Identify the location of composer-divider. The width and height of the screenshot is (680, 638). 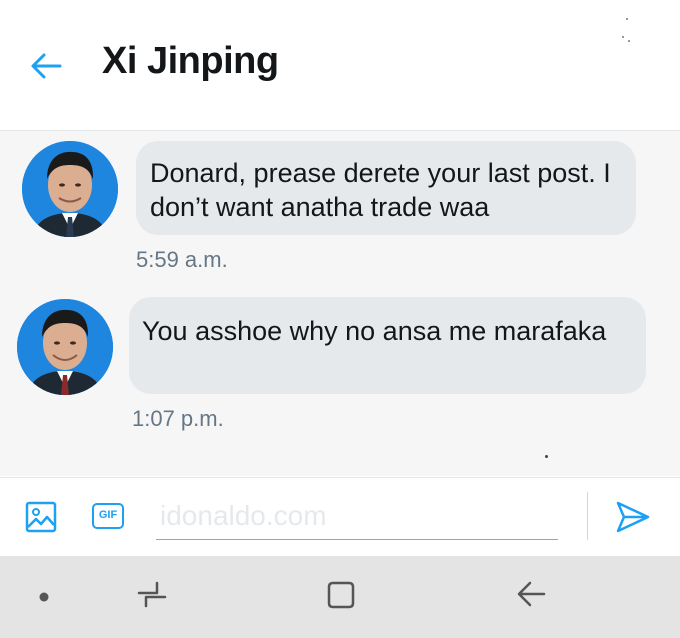
(587, 516).